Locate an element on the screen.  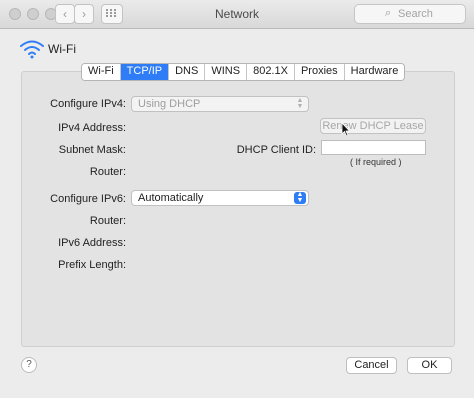
tab-wins: WINS is located at coordinates (226, 72).